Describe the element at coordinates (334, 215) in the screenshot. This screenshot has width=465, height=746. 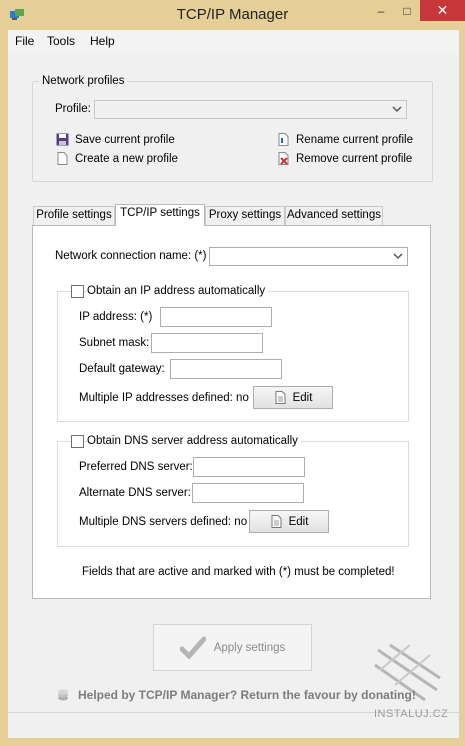
I see `tab-advanced-settings: Advanced settings` at that location.